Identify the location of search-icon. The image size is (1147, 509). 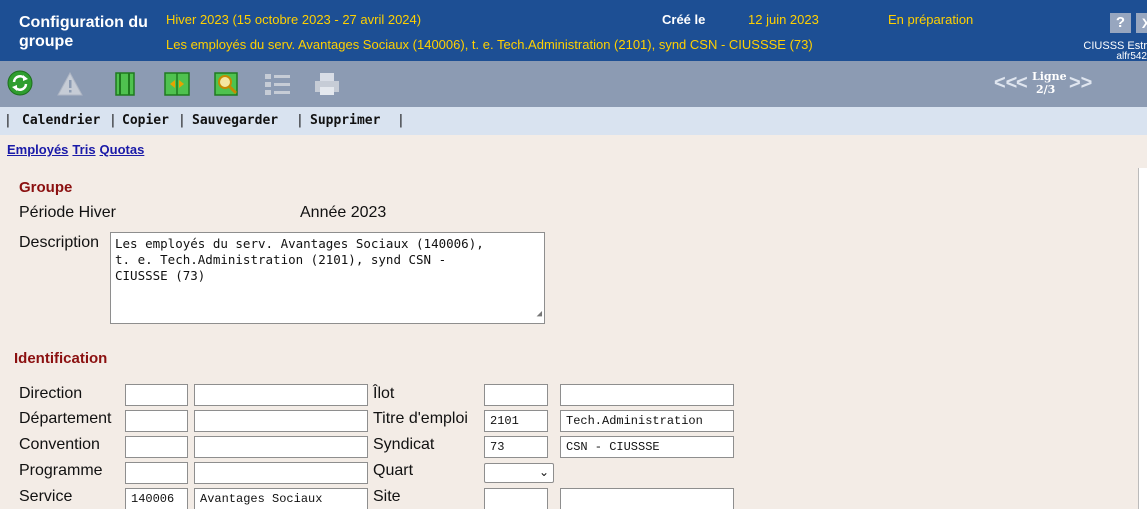
(227, 86).